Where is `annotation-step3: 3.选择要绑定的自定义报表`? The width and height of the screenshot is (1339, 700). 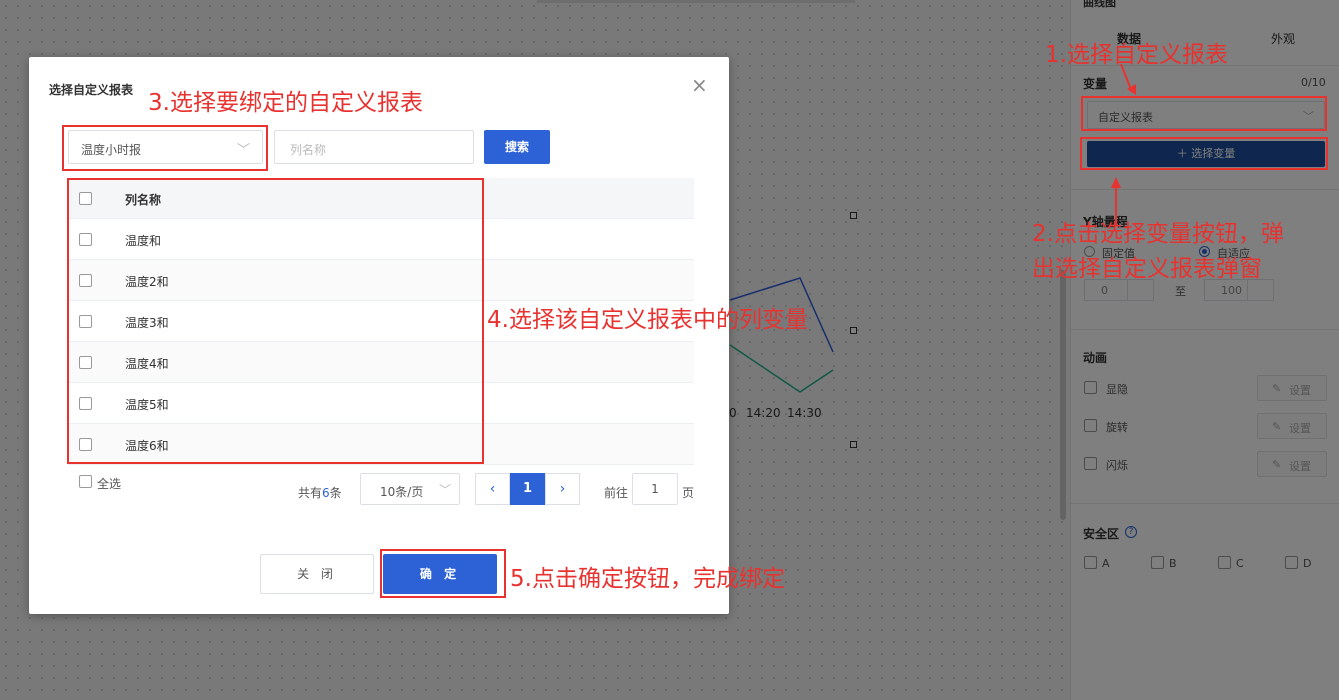
annotation-step3: 3.选择要绑定的自定义报表 is located at coordinates (285, 103).